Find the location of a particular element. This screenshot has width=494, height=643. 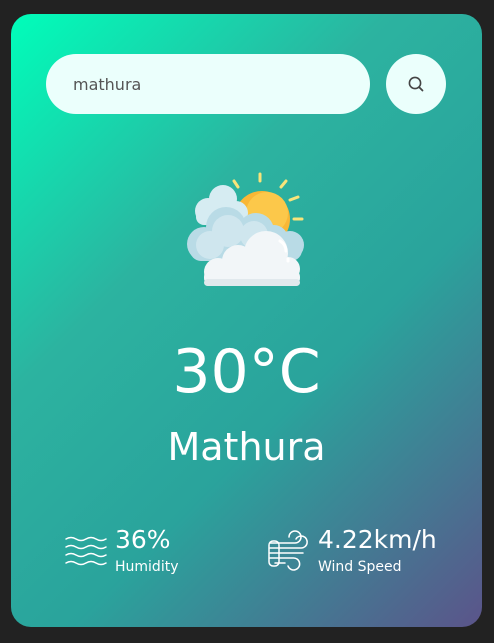

wind-detail: 4.22km/h Wind Speed is located at coordinates (352, 551).